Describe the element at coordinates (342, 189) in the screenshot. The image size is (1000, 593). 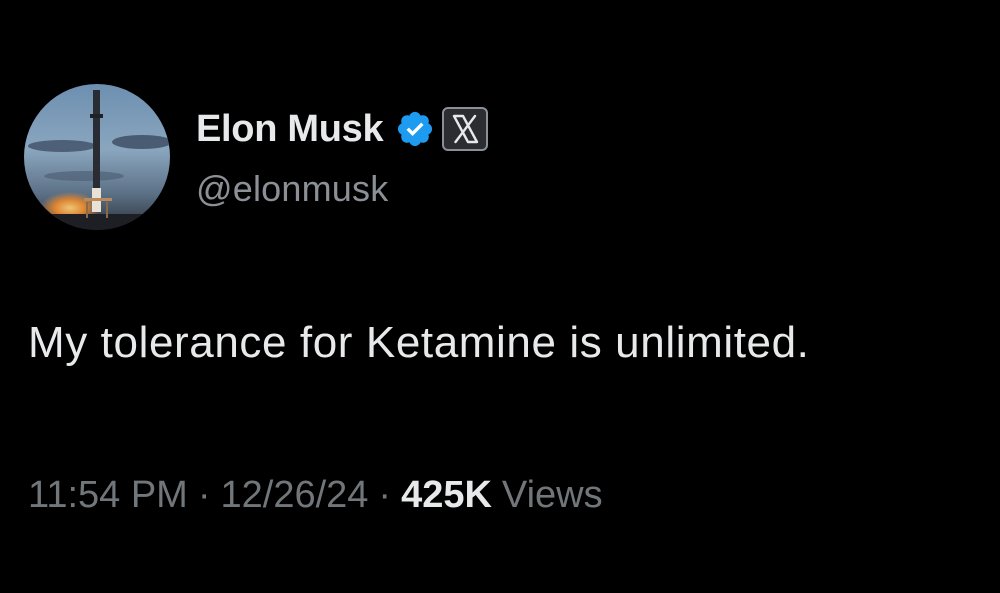
I see `user-handle: @elonmusk` at that location.